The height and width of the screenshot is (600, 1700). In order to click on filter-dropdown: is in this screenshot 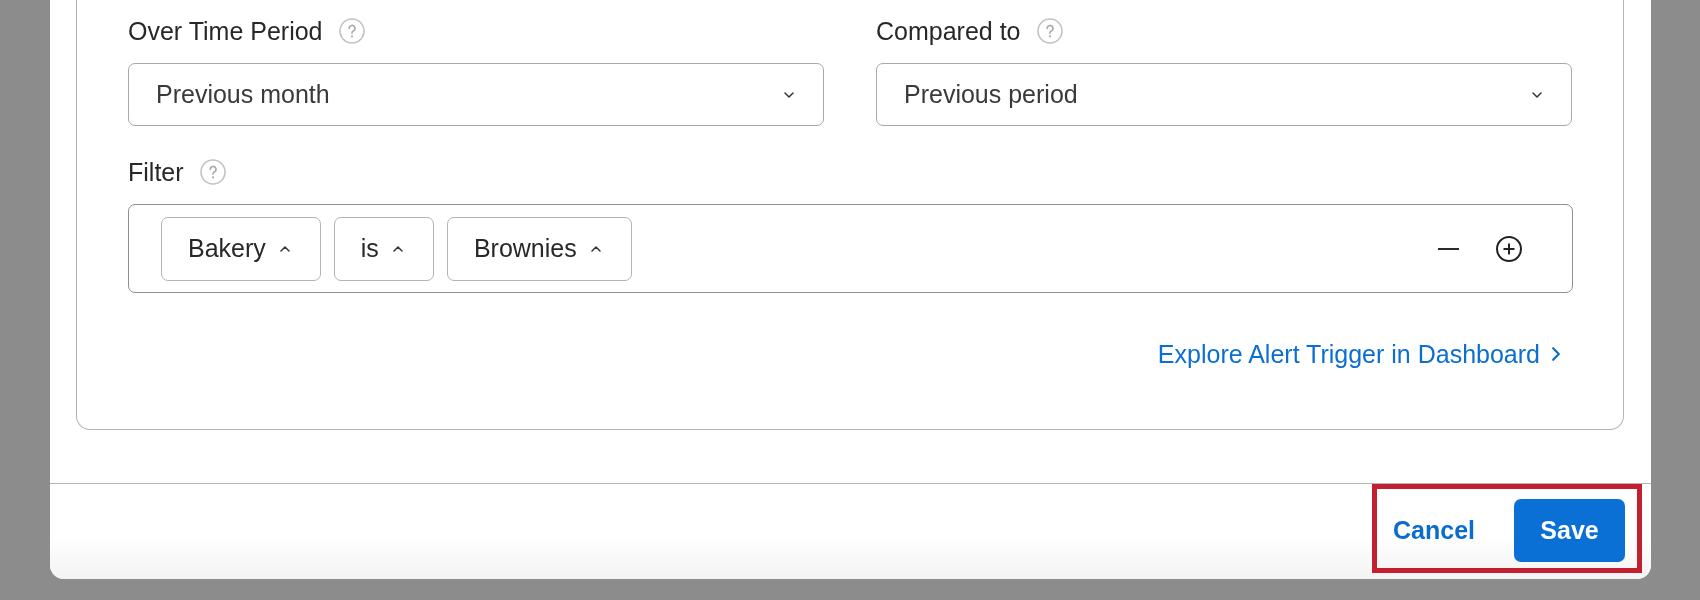, I will do `click(383, 248)`.